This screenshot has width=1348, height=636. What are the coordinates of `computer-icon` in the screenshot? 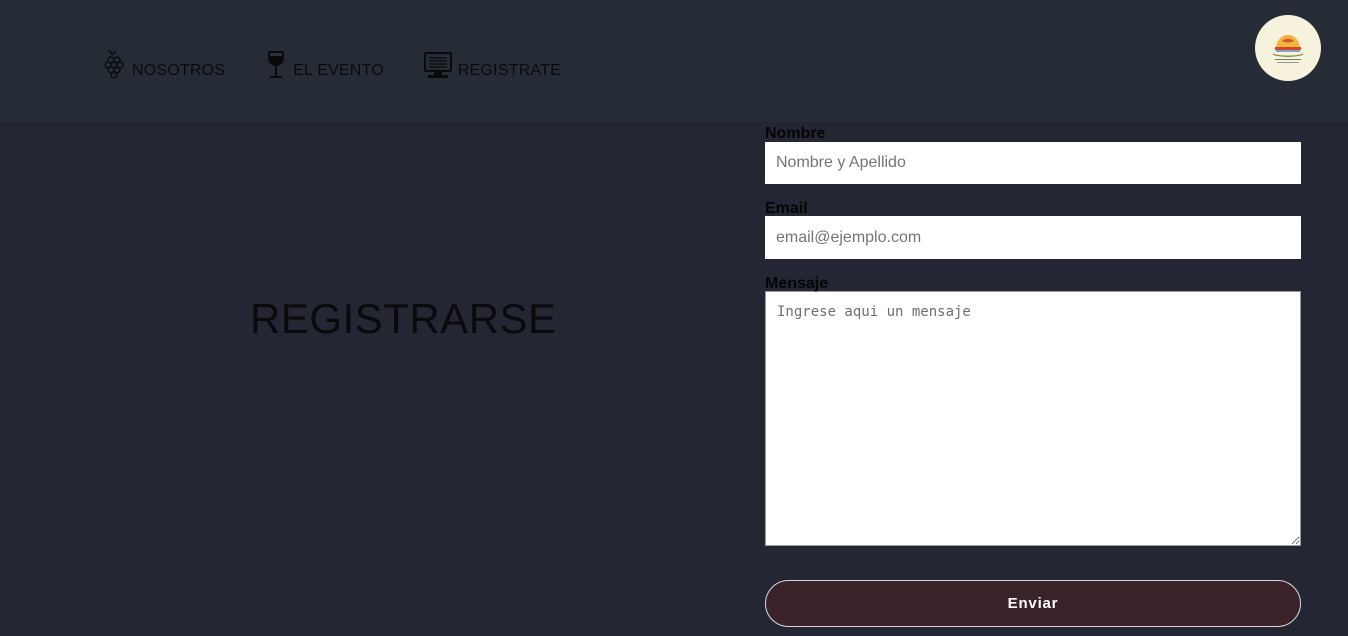 It's located at (437, 66).